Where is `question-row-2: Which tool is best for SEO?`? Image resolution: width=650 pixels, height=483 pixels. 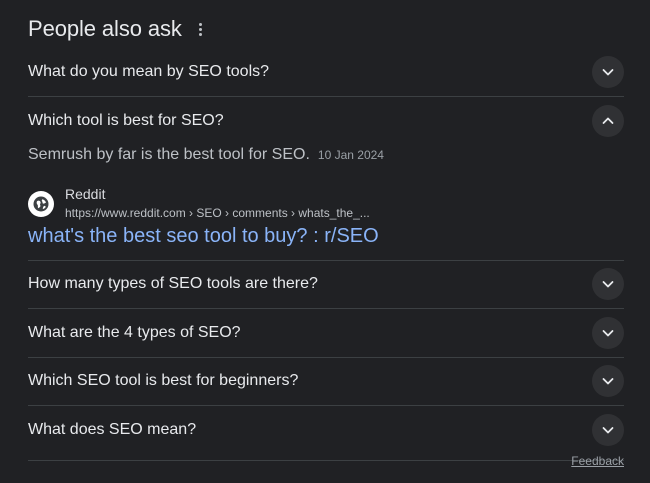 question-row-2: Which tool is best for SEO? is located at coordinates (326, 121).